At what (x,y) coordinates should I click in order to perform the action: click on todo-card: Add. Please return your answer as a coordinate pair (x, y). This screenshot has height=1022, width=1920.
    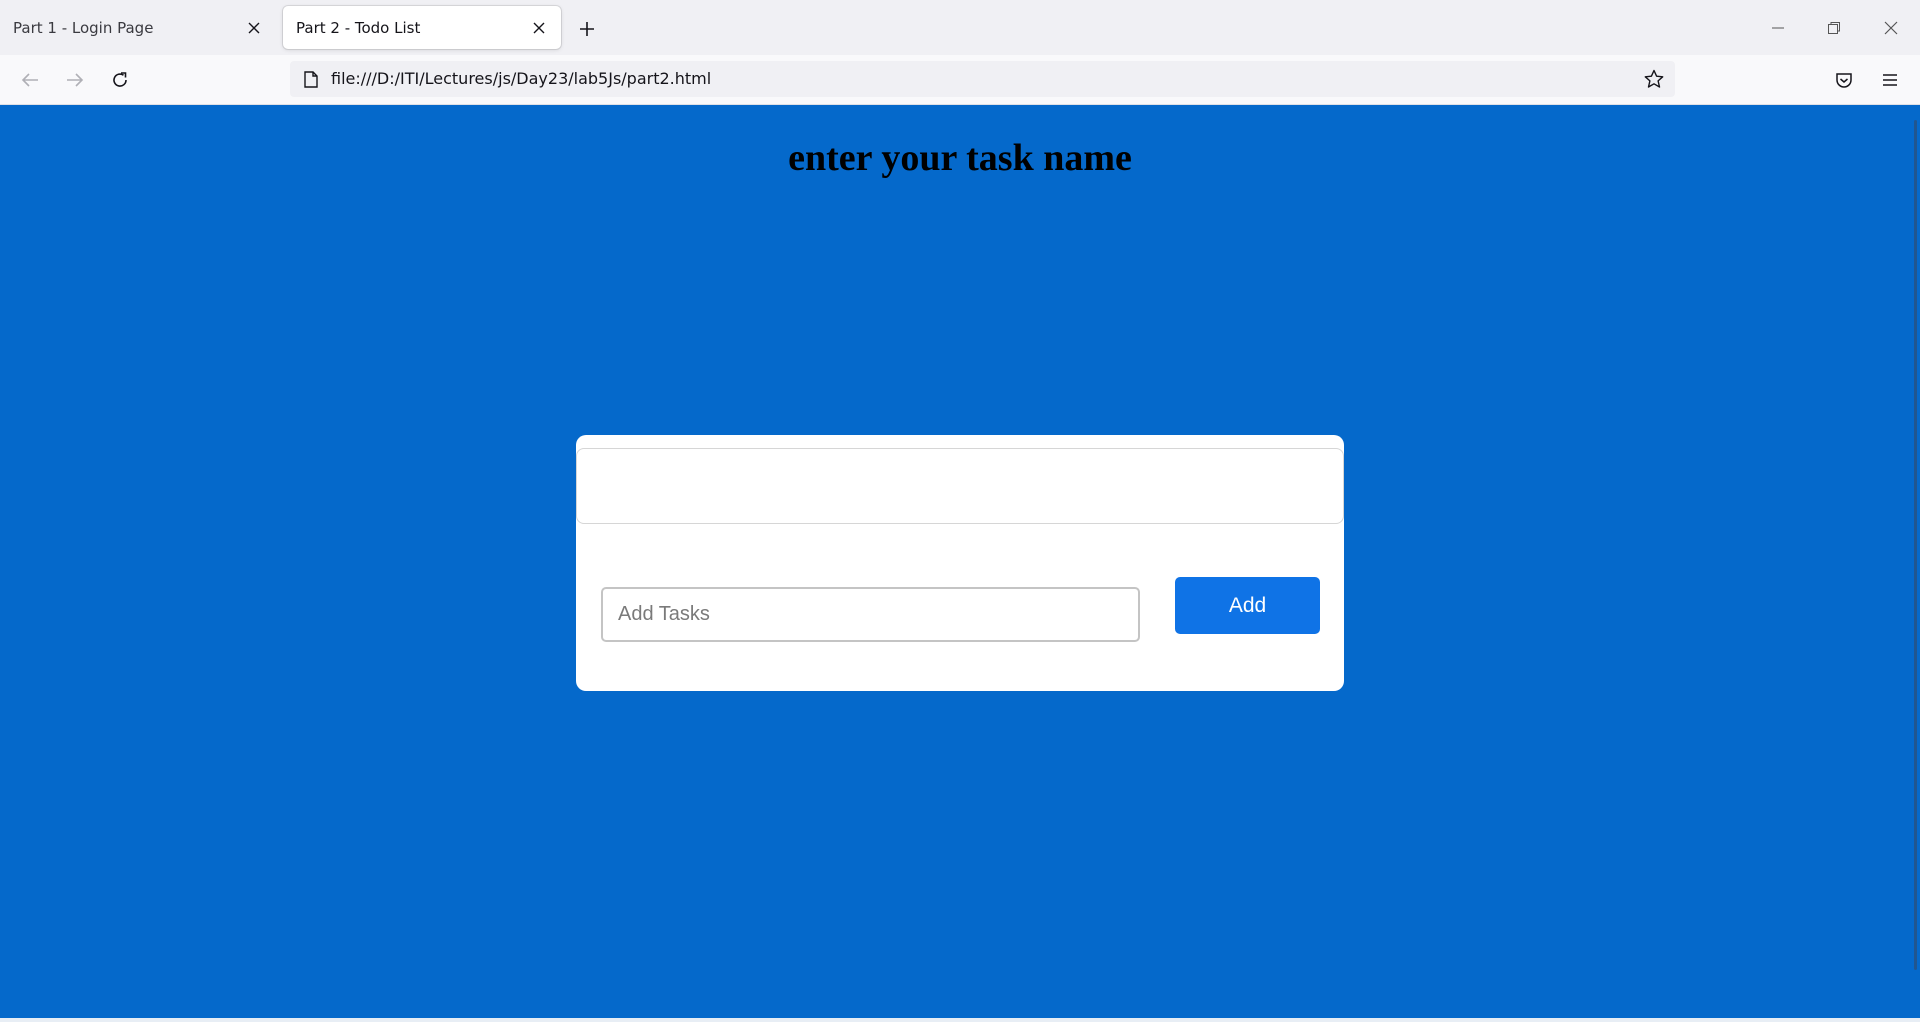
    Looking at the image, I should click on (960, 563).